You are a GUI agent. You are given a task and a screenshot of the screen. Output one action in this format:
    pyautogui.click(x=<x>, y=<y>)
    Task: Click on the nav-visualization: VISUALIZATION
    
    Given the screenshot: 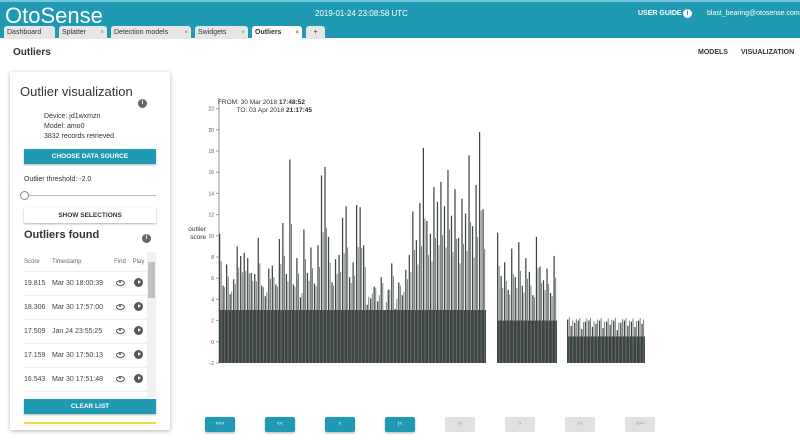 What is the action you would take?
    pyautogui.click(x=767, y=52)
    